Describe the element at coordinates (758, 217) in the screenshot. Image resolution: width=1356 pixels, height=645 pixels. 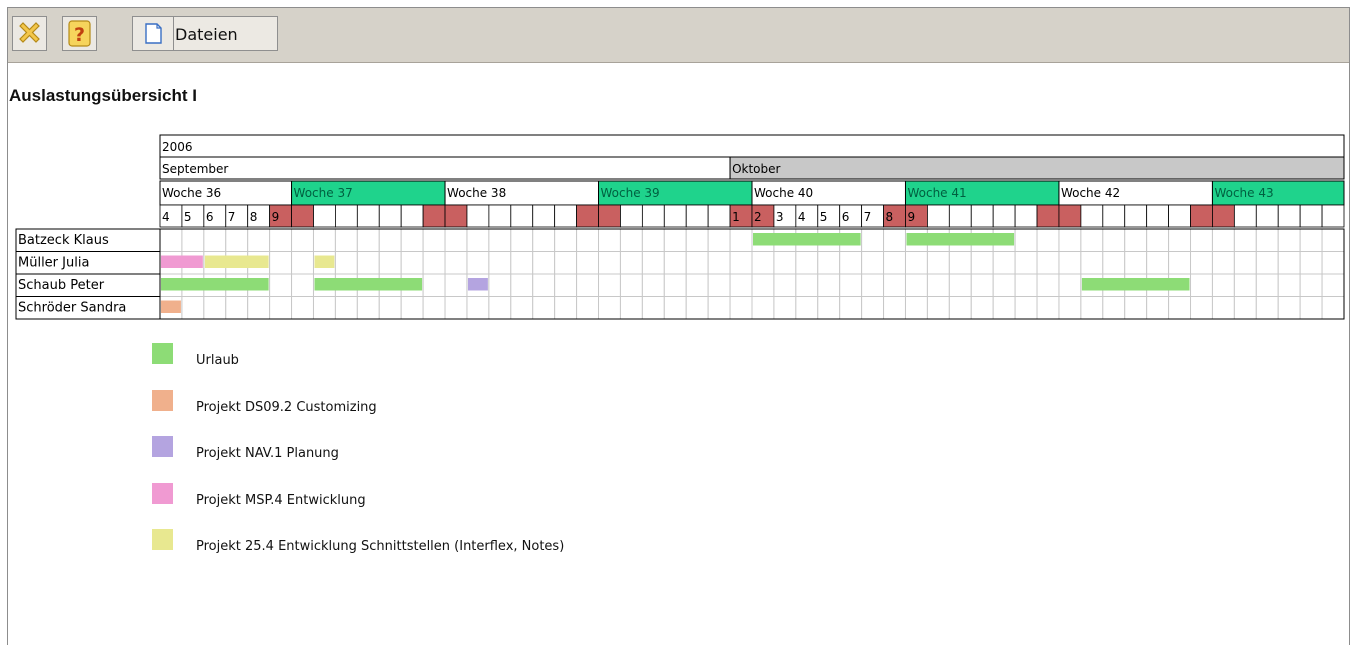
I see `day-label: 2` at that location.